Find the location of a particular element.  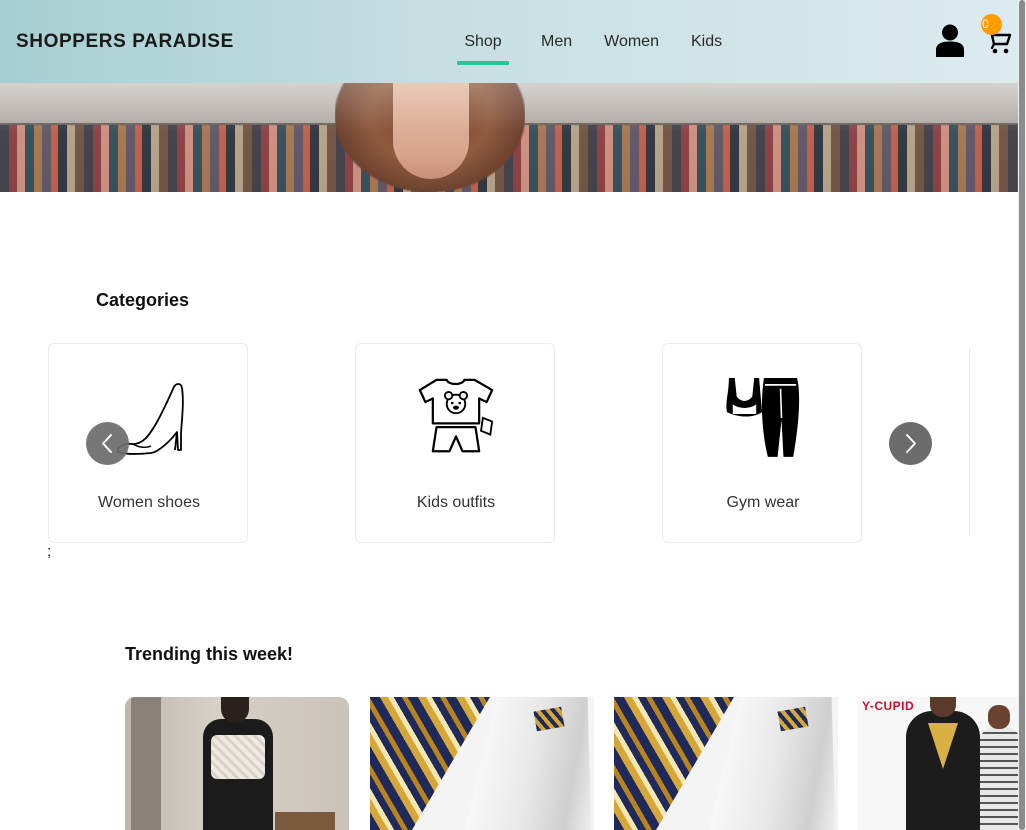

carousel-prev-button is located at coordinates (107, 443).